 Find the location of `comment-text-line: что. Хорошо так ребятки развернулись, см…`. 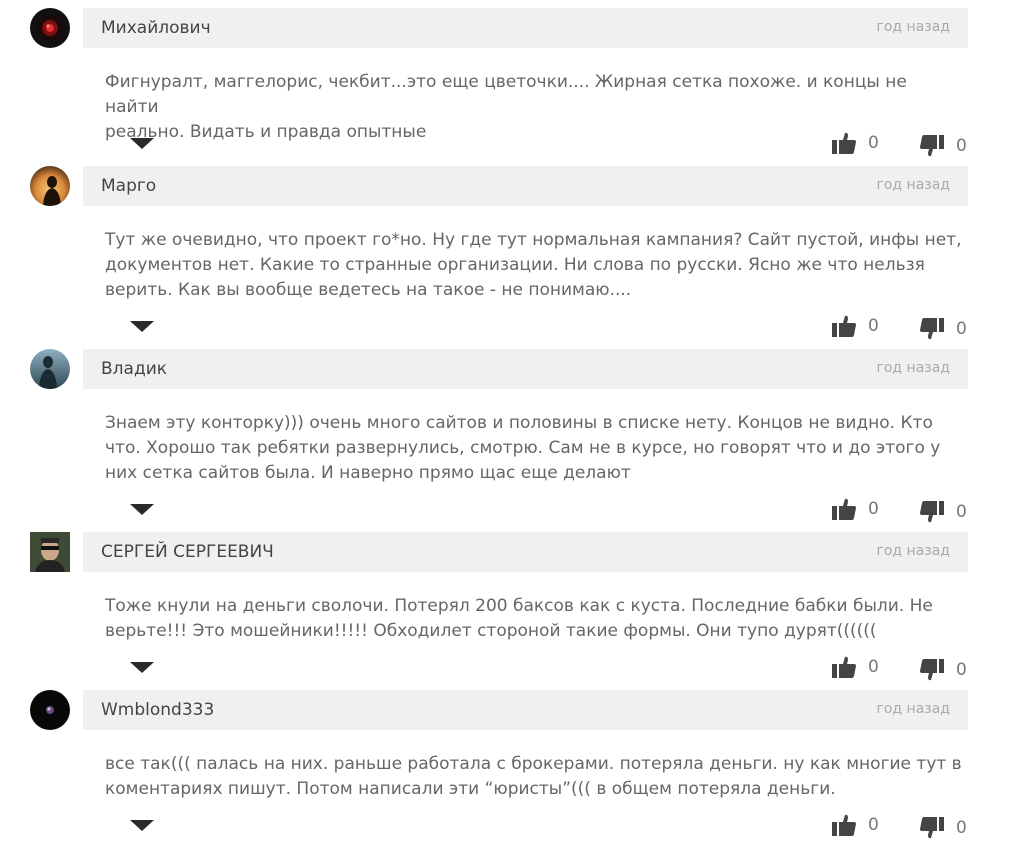

comment-text-line: что. Хорошо так ребятки развернулись, см… is located at coordinates (523, 448).